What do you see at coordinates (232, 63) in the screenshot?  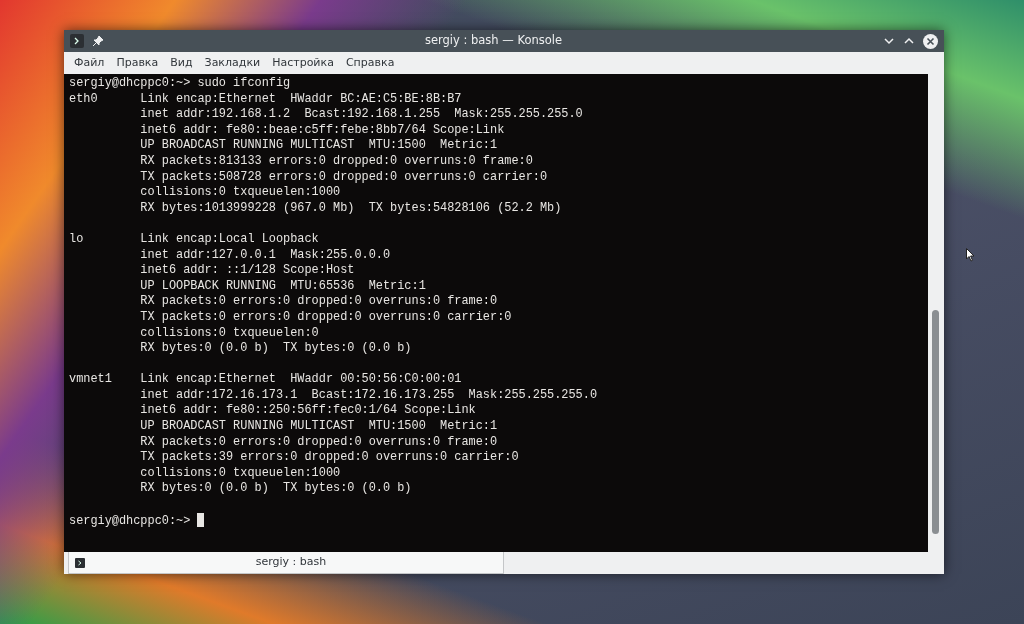 I see `menu-item: Закладки` at bounding box center [232, 63].